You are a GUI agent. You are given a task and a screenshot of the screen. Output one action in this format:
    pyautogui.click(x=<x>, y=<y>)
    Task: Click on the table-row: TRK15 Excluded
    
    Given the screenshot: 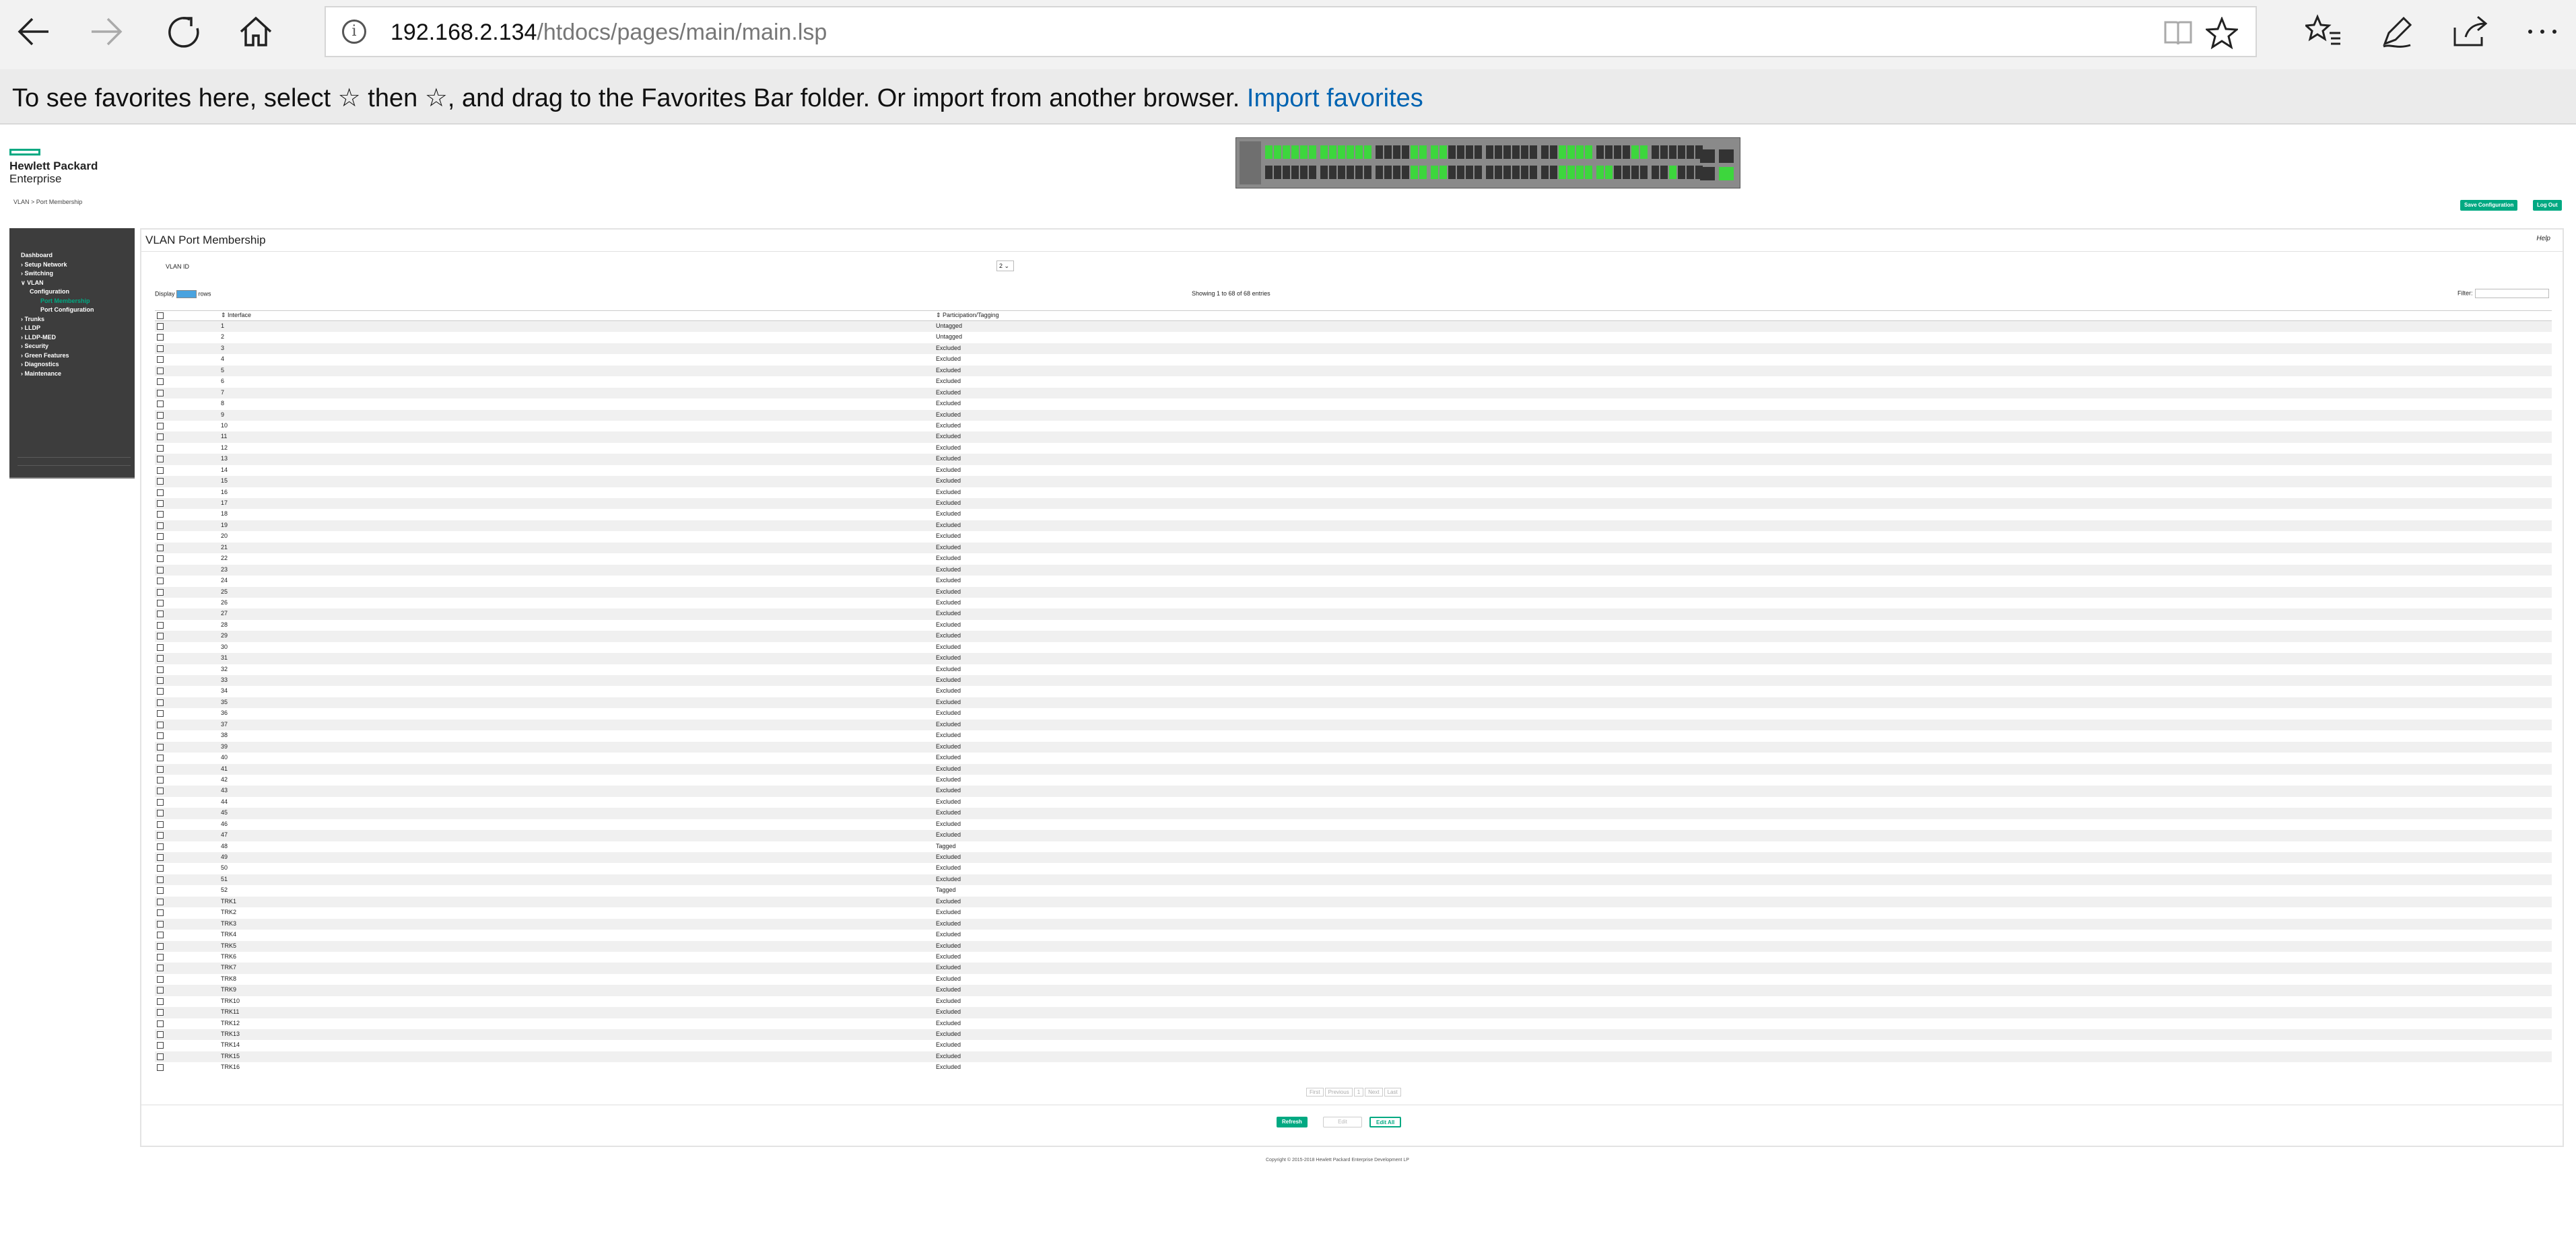 What is the action you would take?
    pyautogui.click(x=1353, y=1057)
    